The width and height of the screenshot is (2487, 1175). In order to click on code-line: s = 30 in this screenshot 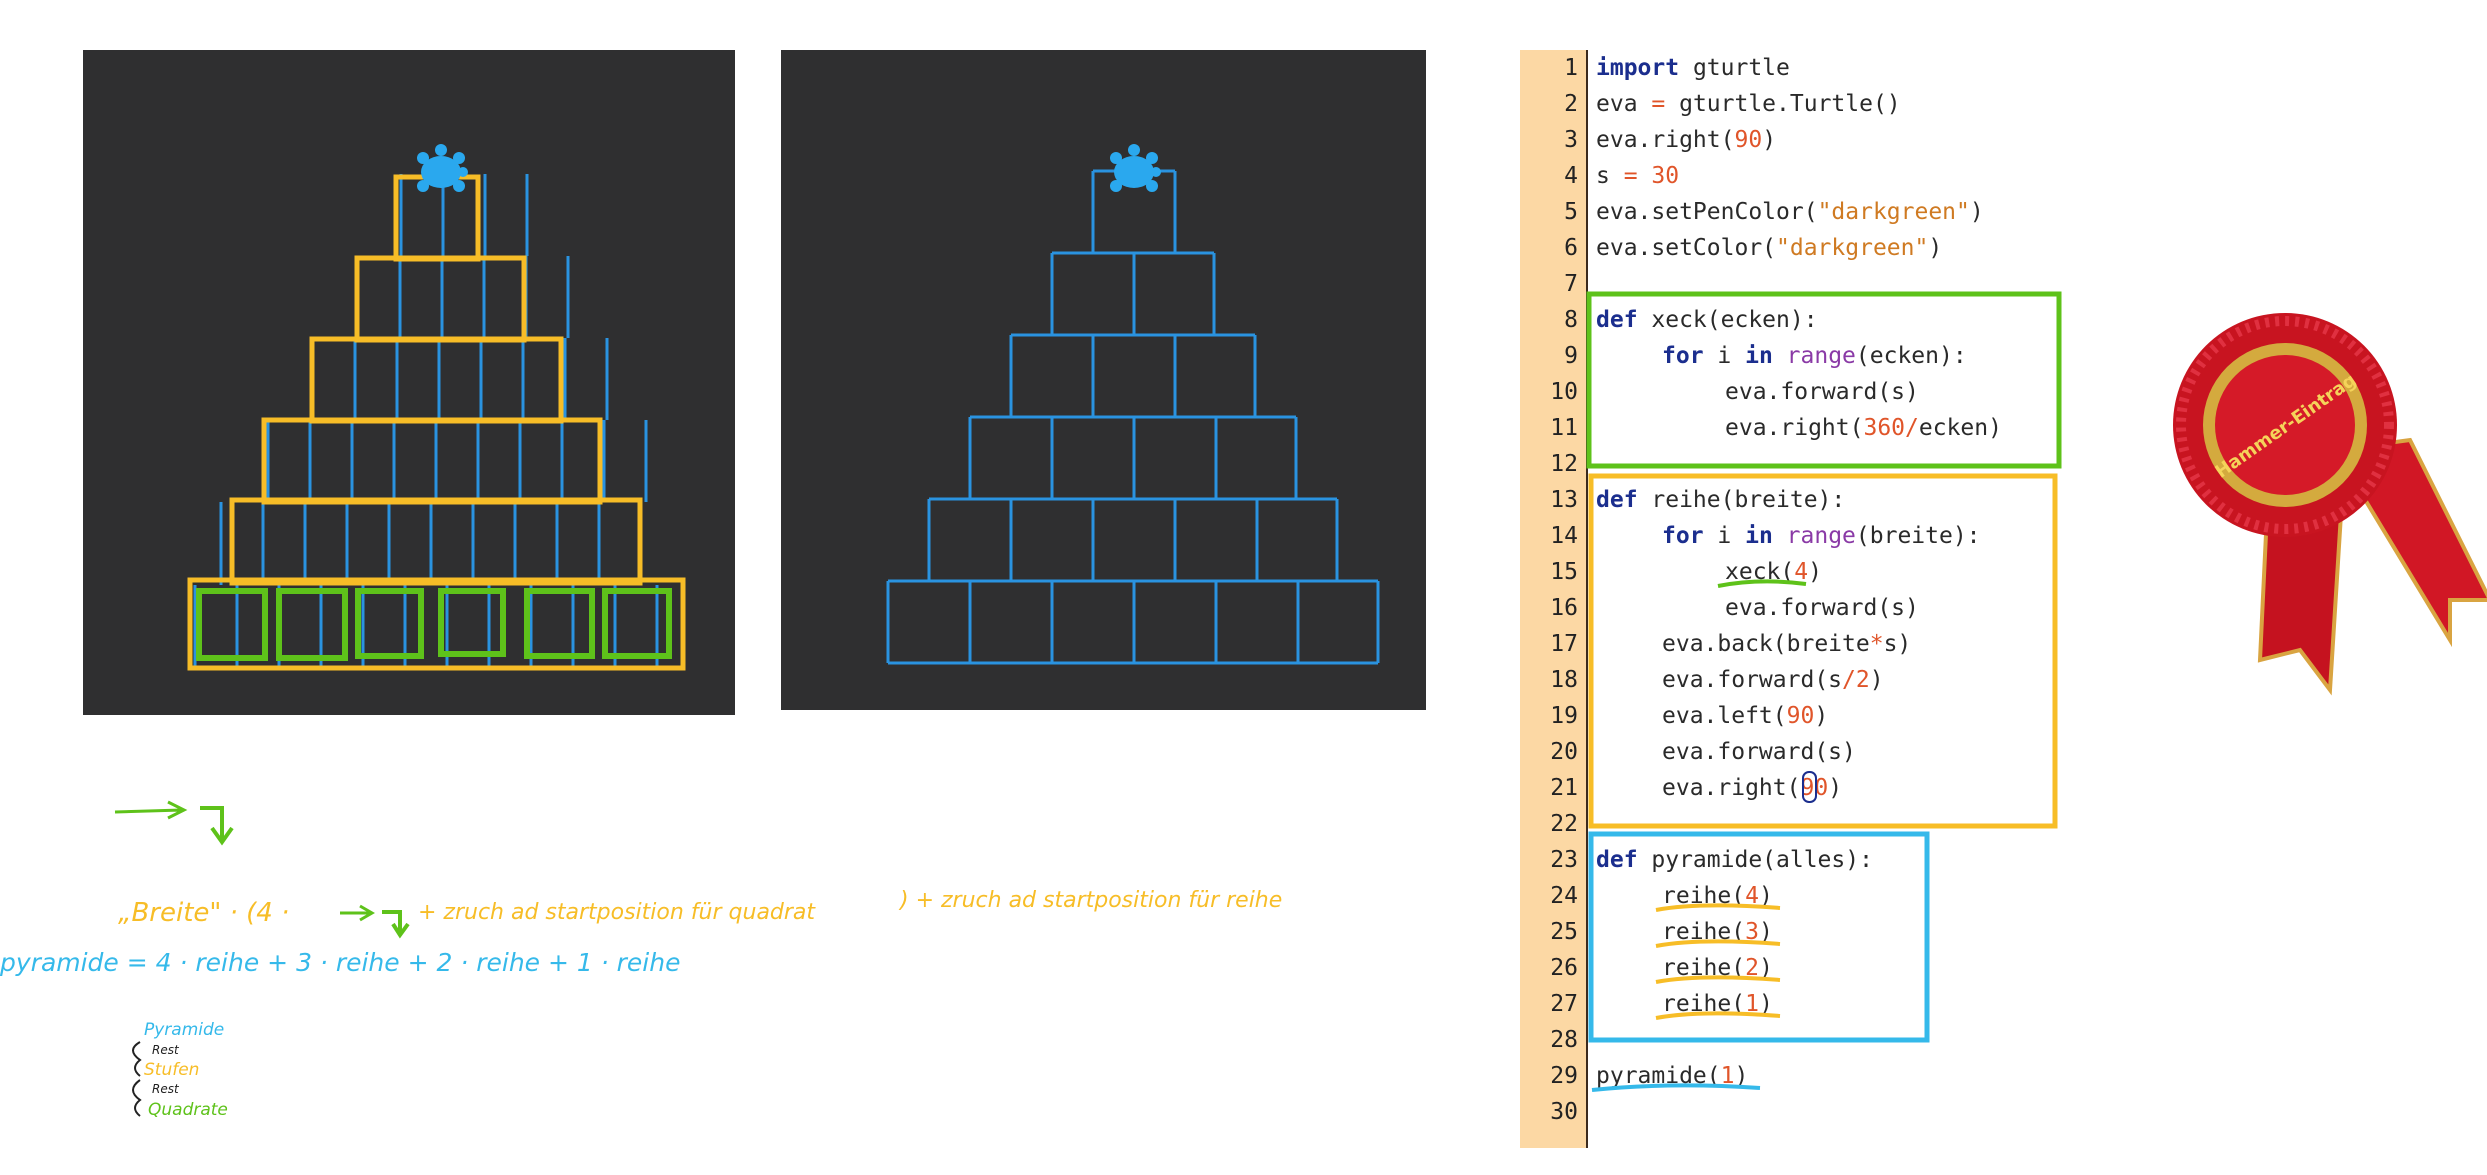, I will do `click(1637, 176)`.